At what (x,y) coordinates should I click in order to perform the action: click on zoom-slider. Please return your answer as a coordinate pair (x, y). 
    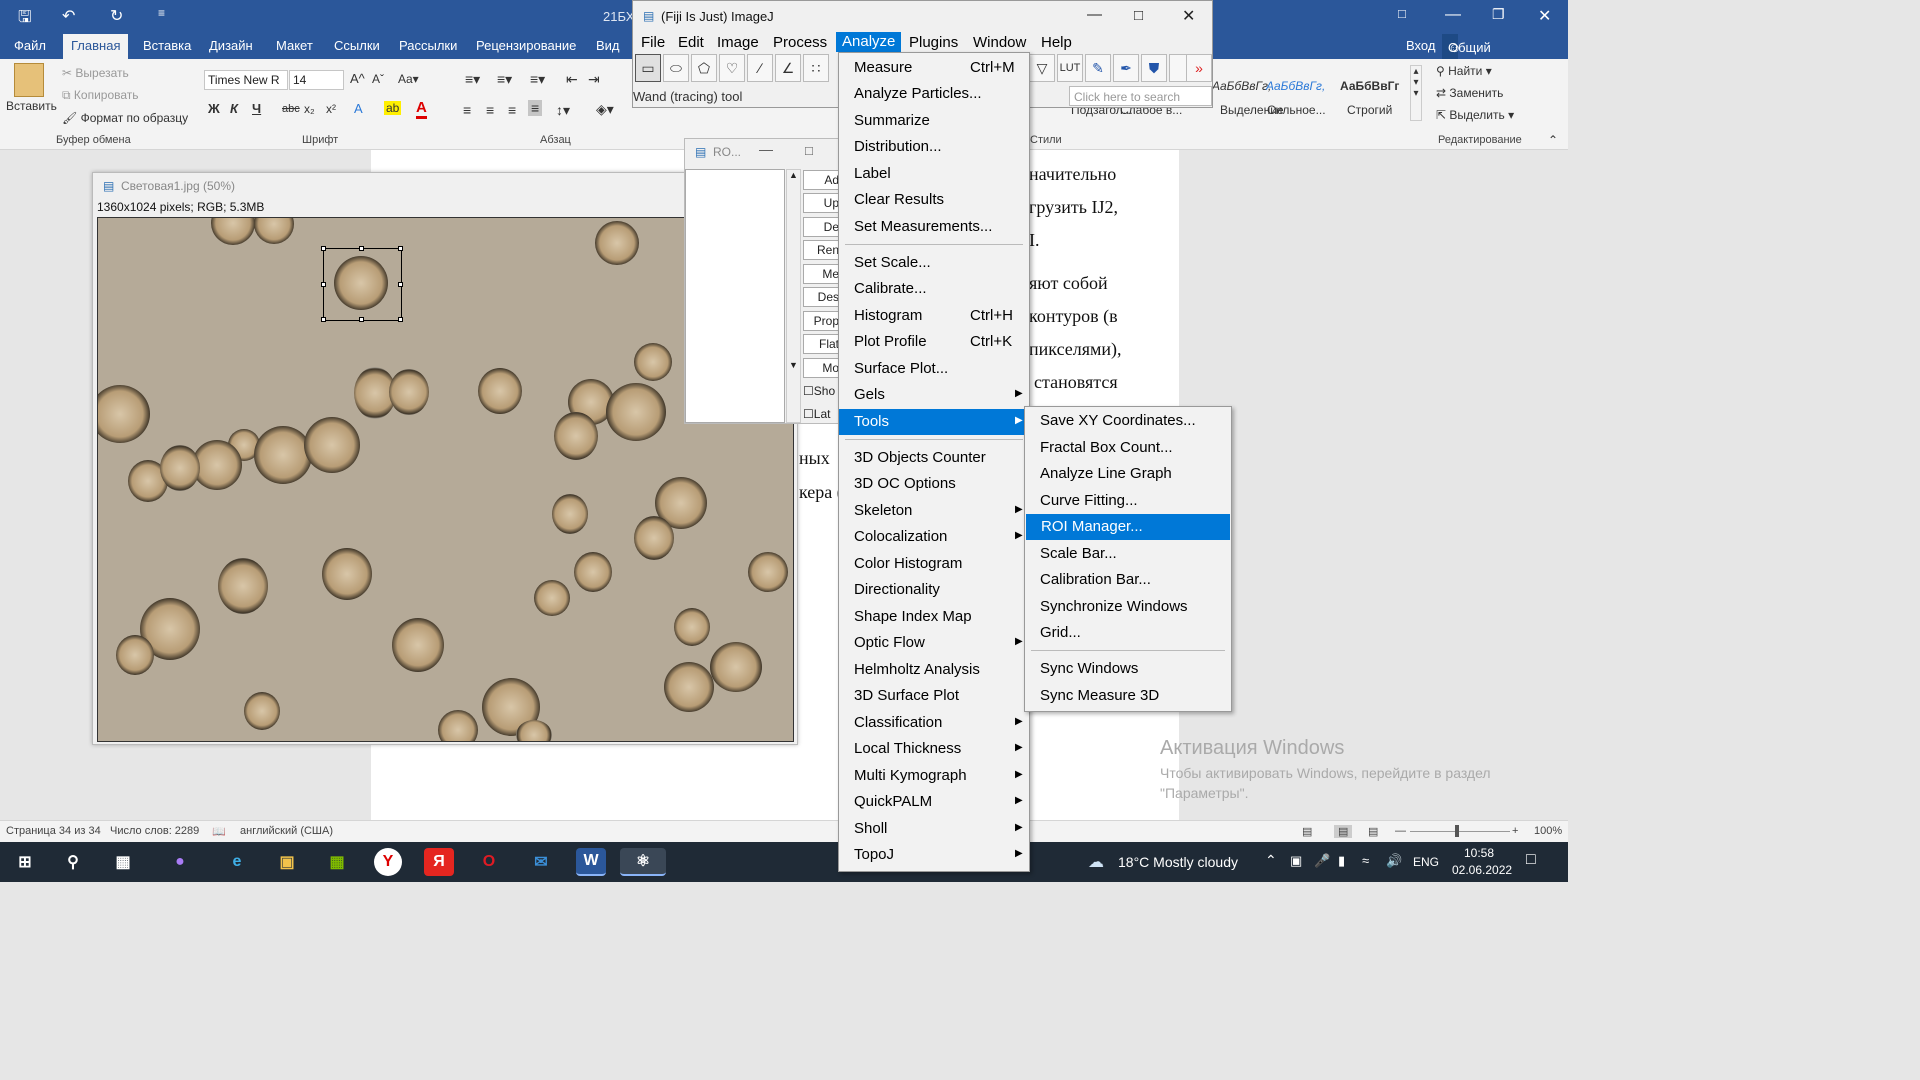
    Looking at the image, I should click on (1460, 831).